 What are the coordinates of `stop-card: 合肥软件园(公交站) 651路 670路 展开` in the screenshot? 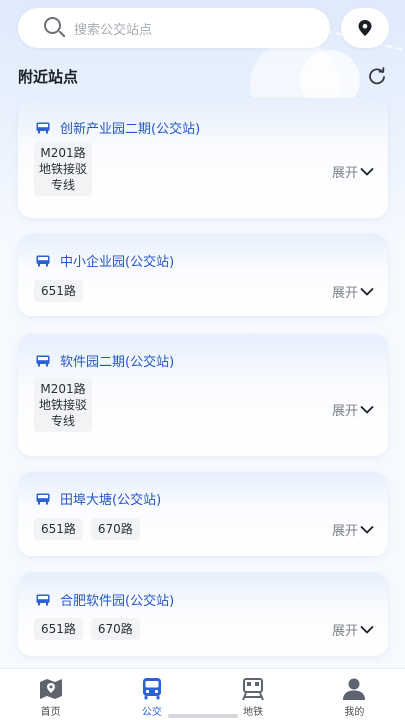 It's located at (203, 614).